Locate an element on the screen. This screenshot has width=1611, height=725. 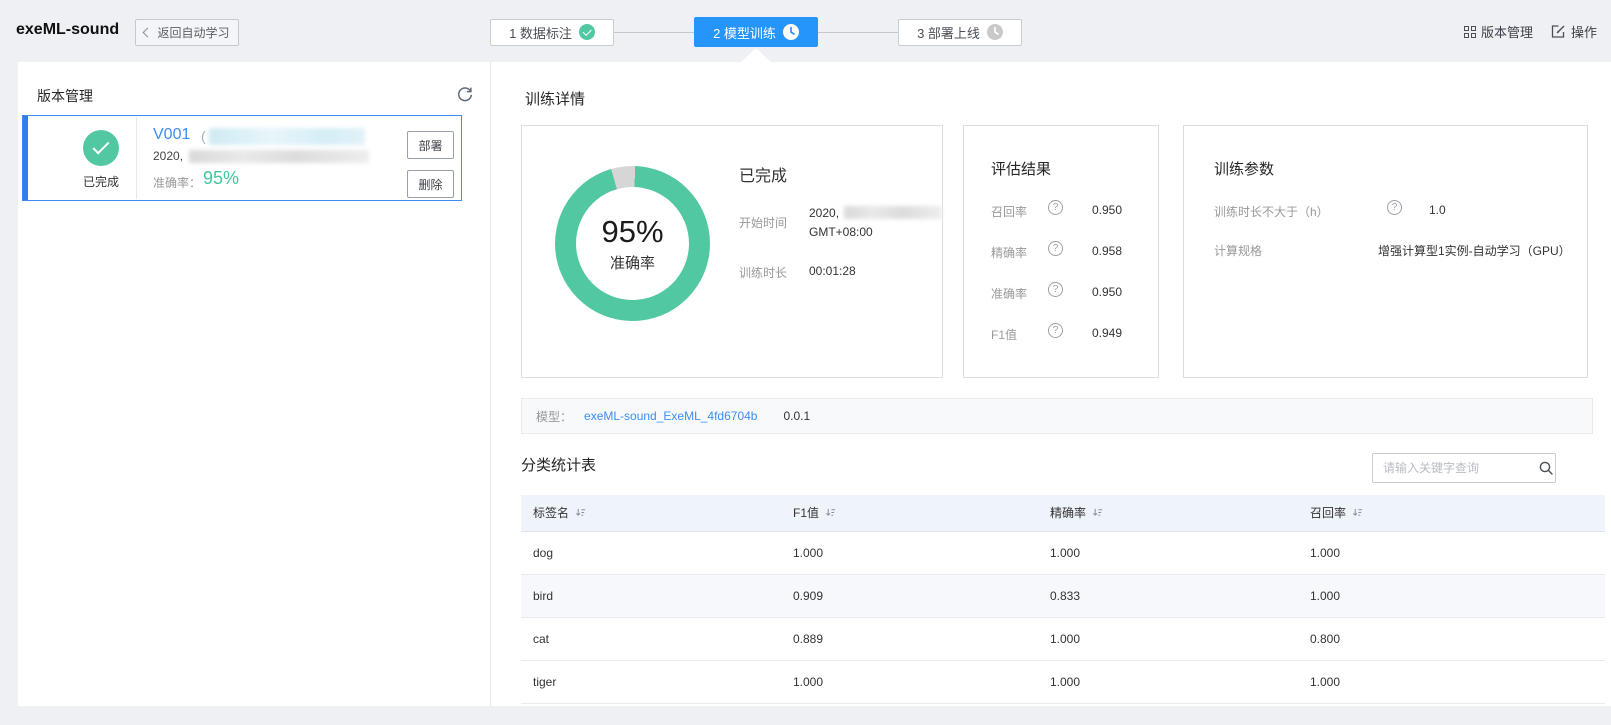
version-date-prefix: 2020, is located at coordinates (168, 156).